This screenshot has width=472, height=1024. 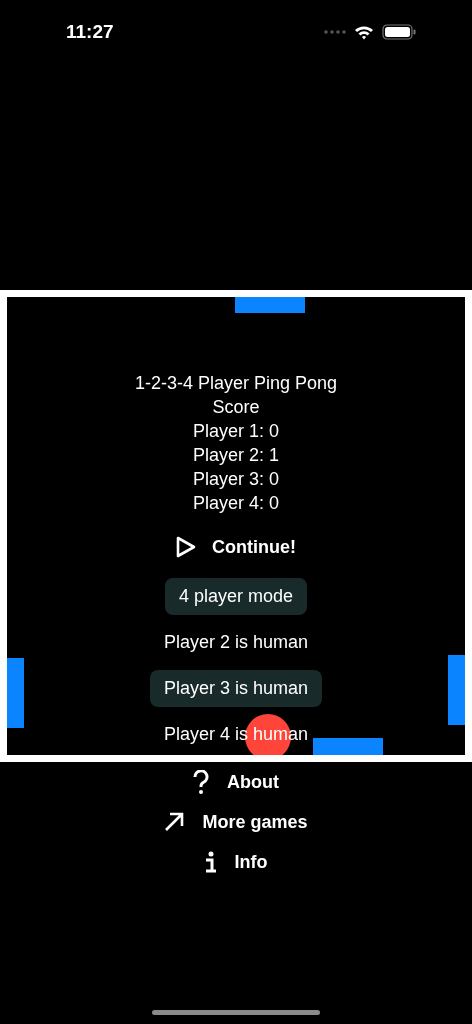 I want to click on menu-link: More games, so click(x=236, y=822).